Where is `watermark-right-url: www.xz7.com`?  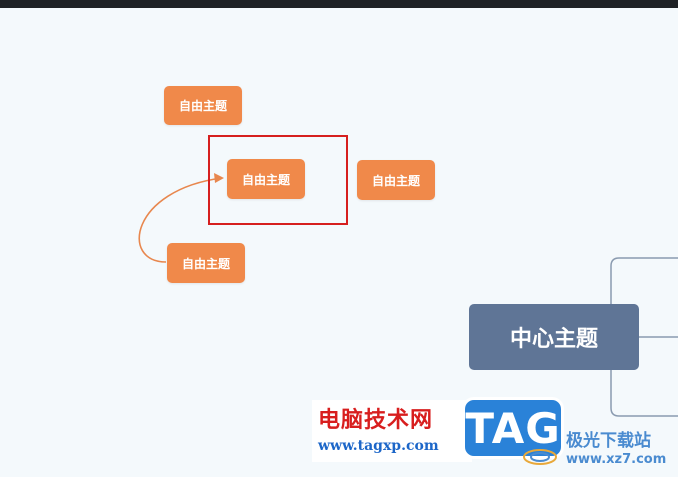 watermark-right-url: www.xz7.com is located at coordinates (616, 459).